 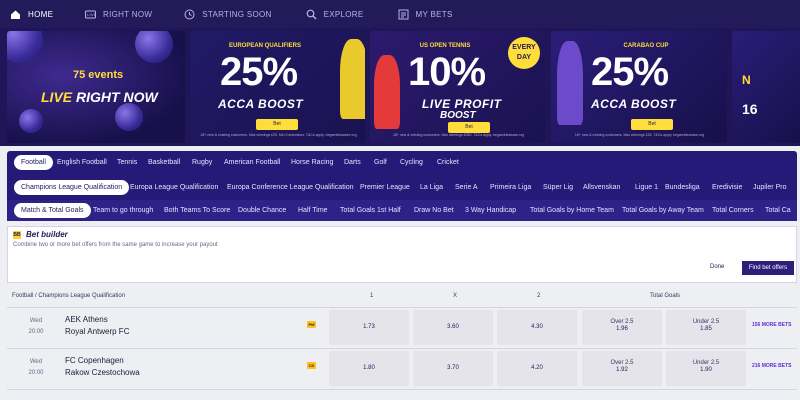 What do you see at coordinates (311, 14) in the screenshot?
I see `search-icon` at bounding box center [311, 14].